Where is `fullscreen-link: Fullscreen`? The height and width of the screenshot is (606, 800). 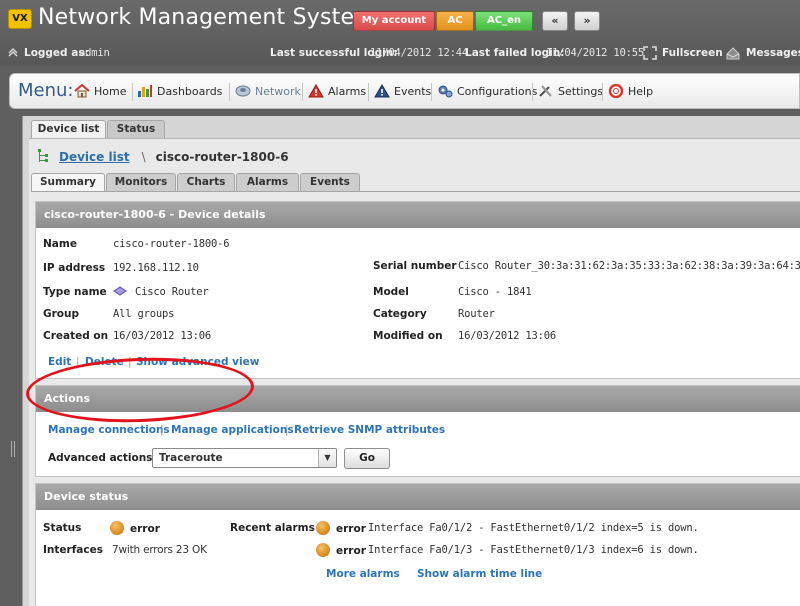
fullscreen-link: Fullscreen is located at coordinates (692, 53).